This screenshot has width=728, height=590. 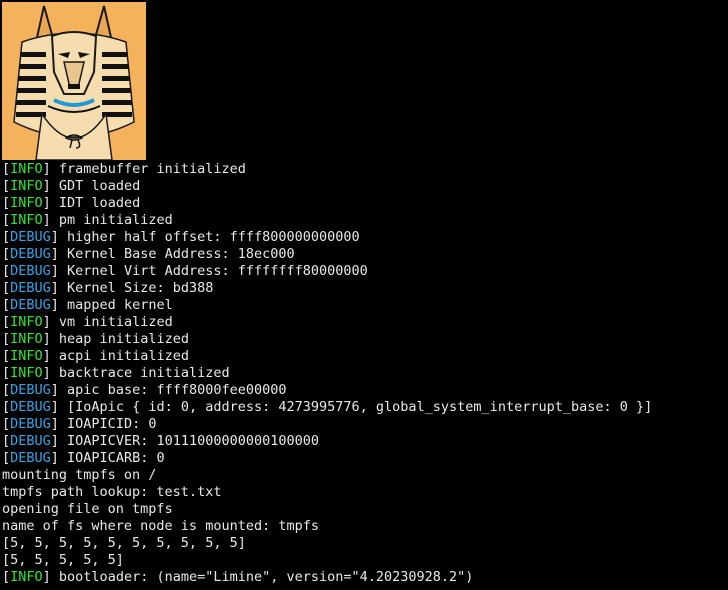 What do you see at coordinates (365, 526) in the screenshot?
I see `log-line: name of fs where node is mounted: tmpfs` at bounding box center [365, 526].